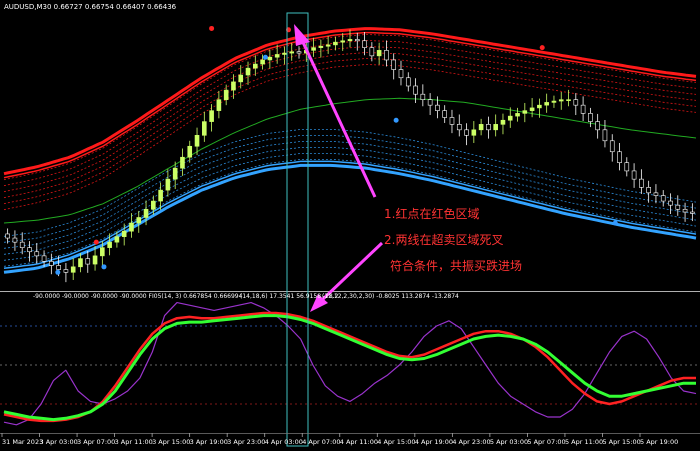  I want to click on time-tick-label: 3 Apr 11:00, so click(134, 442).